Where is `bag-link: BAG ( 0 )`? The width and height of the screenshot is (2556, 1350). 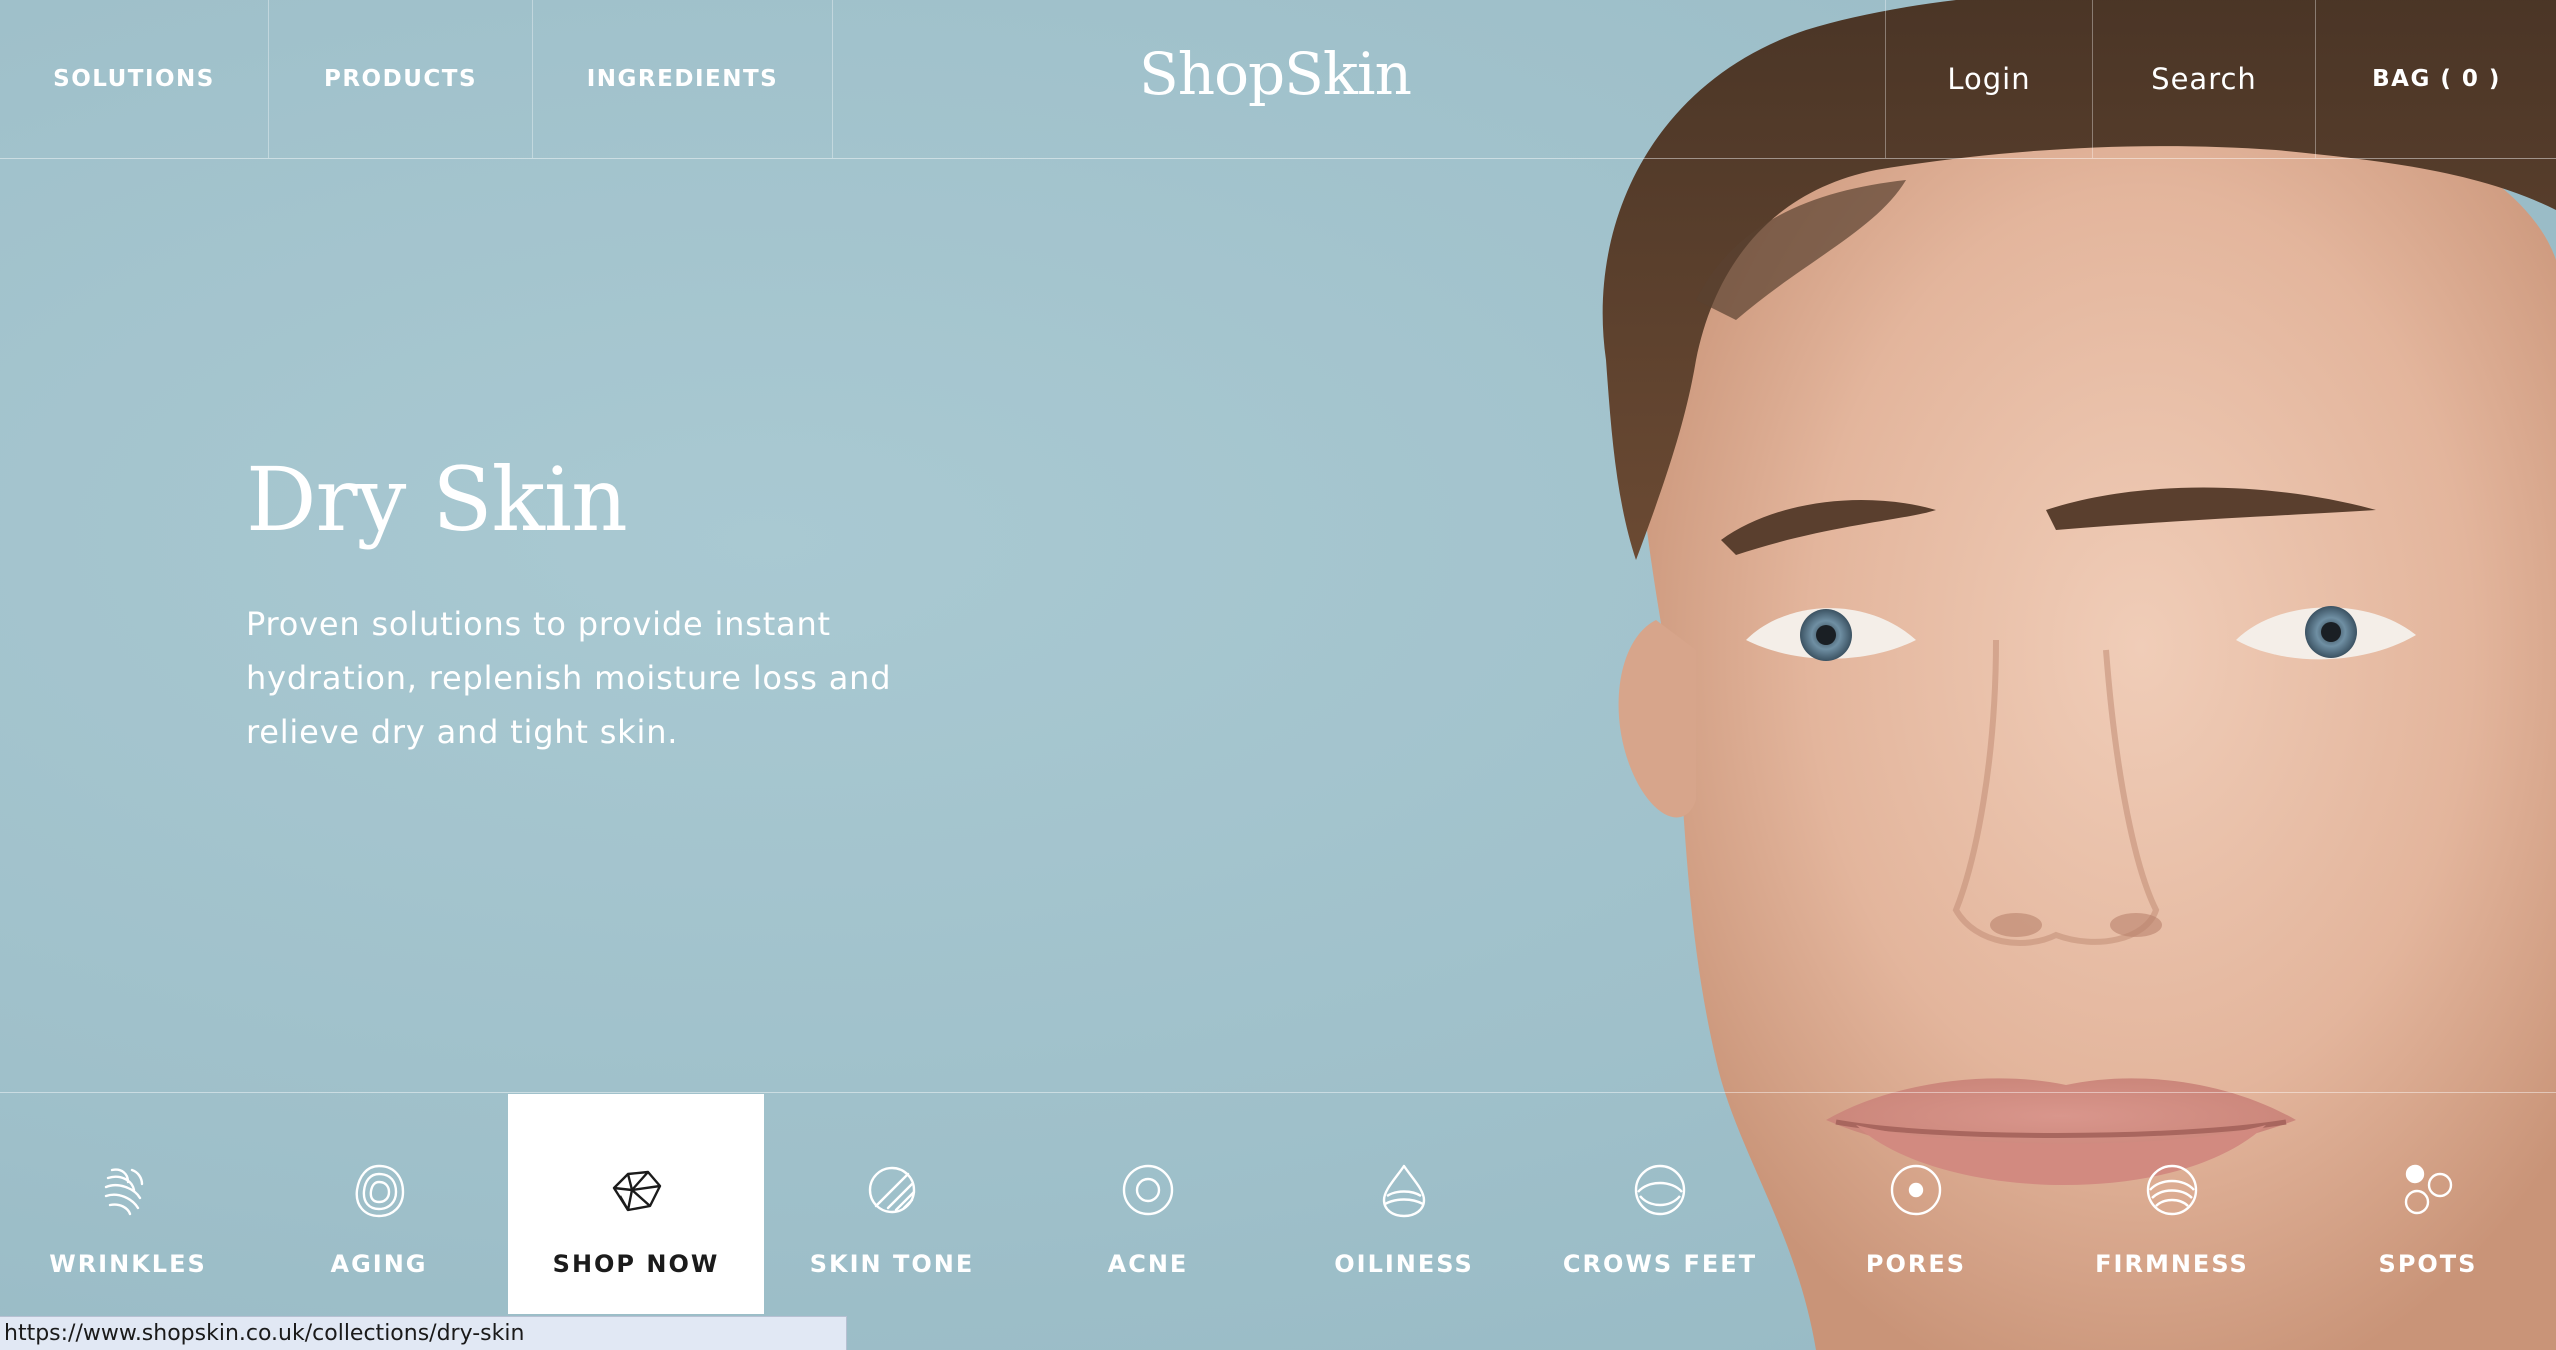
bag-link: BAG ( 0 ) is located at coordinates (2435, 79).